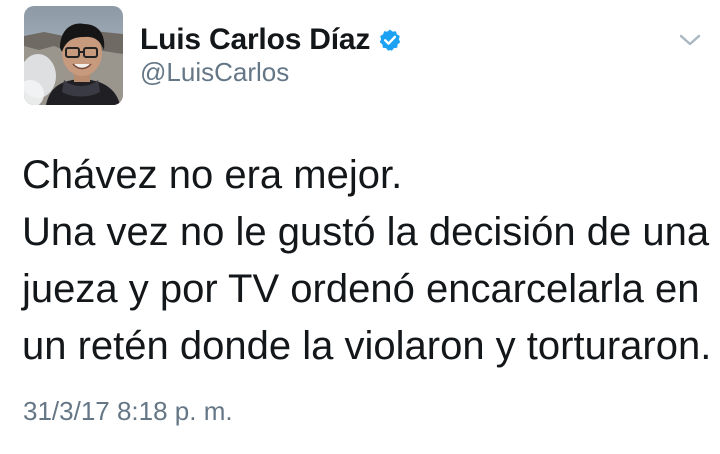  What do you see at coordinates (690, 40) in the screenshot?
I see `chevron-down-icon` at bounding box center [690, 40].